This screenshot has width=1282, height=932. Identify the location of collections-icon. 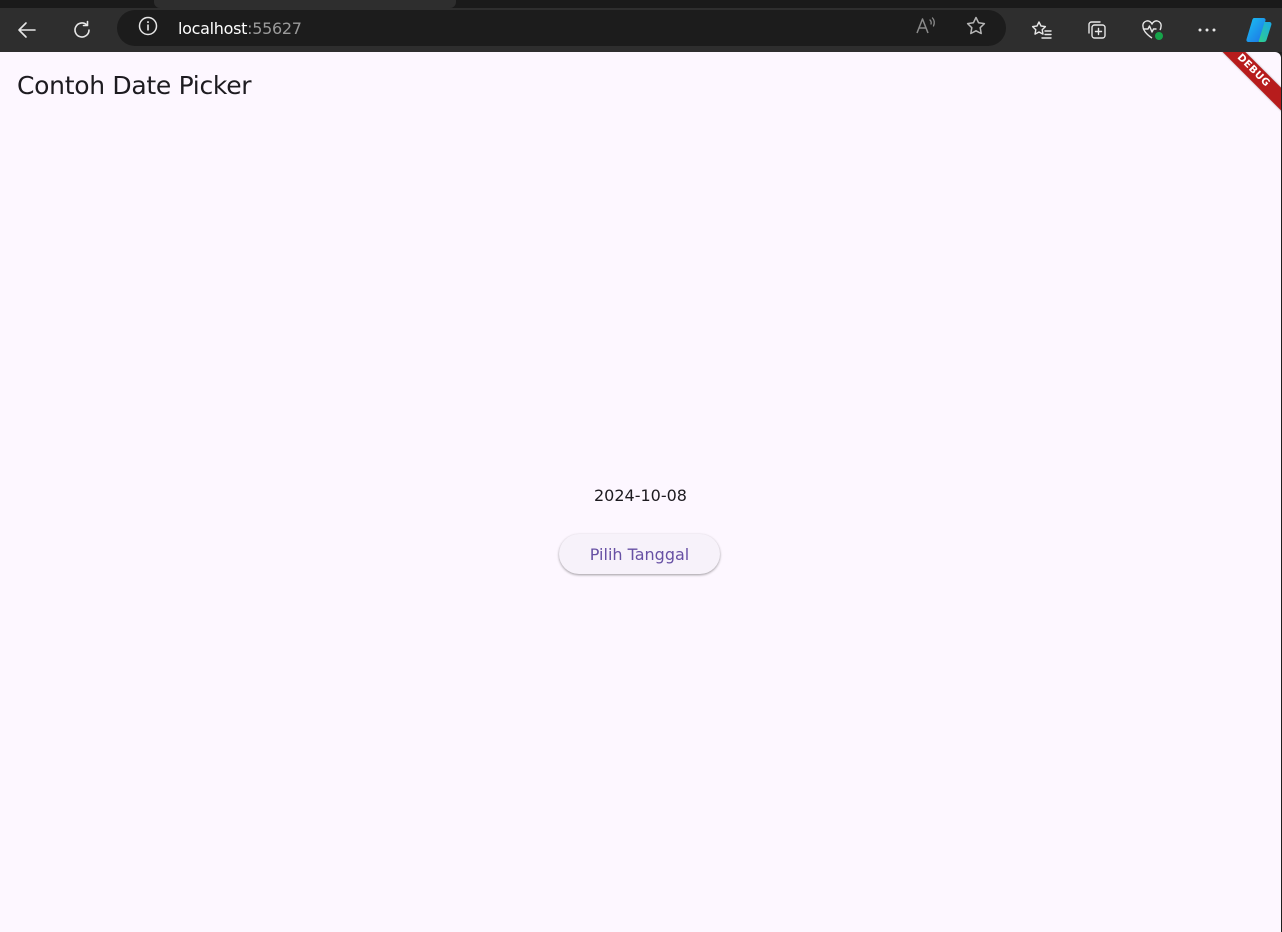
(1097, 30).